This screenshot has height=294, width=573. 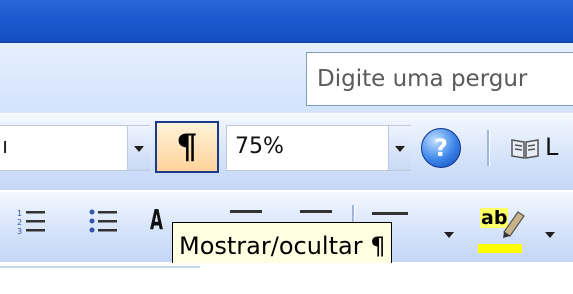 What do you see at coordinates (318, 148) in the screenshot?
I see `zoom-combo: 75%` at bounding box center [318, 148].